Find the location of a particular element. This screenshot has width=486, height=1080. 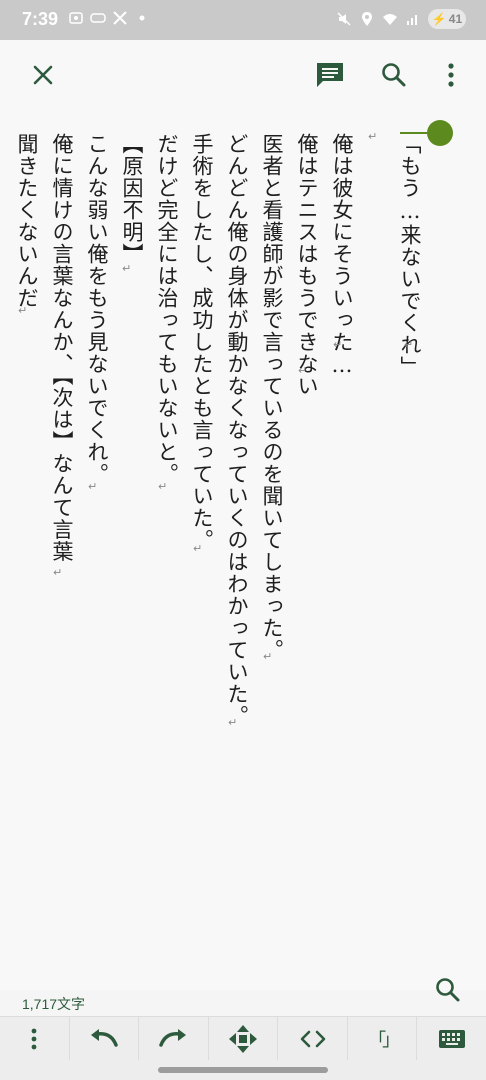

x-logo-icon is located at coordinates (120, 18).